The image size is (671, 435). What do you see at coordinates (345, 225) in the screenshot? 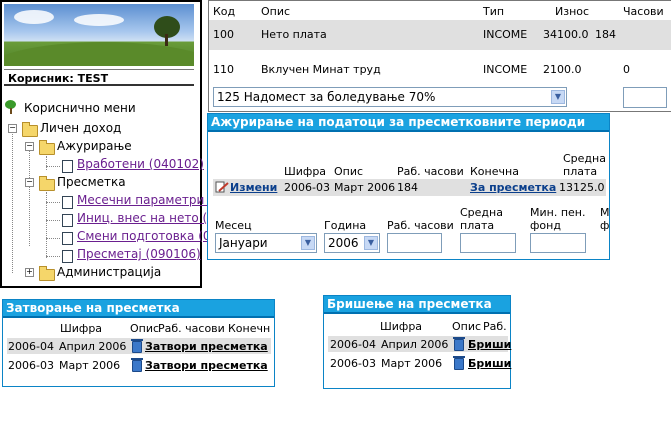
I see `year-label: Година` at bounding box center [345, 225].